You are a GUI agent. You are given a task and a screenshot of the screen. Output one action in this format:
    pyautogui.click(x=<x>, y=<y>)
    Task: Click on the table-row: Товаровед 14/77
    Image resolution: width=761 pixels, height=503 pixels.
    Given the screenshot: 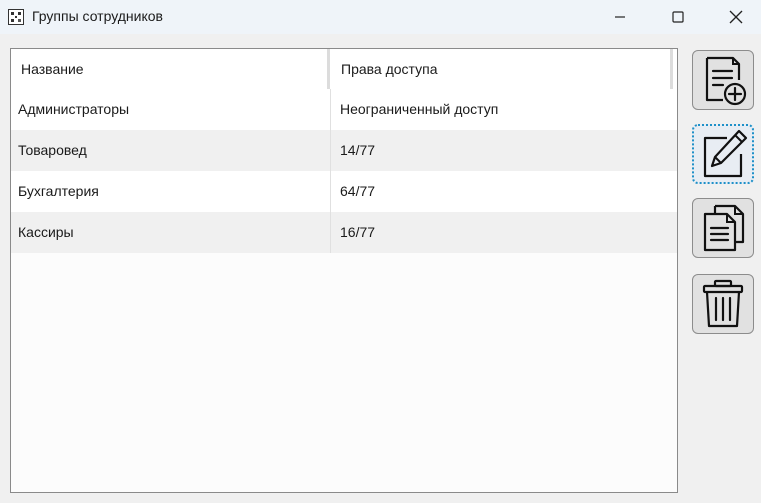 What is the action you would take?
    pyautogui.click(x=344, y=150)
    